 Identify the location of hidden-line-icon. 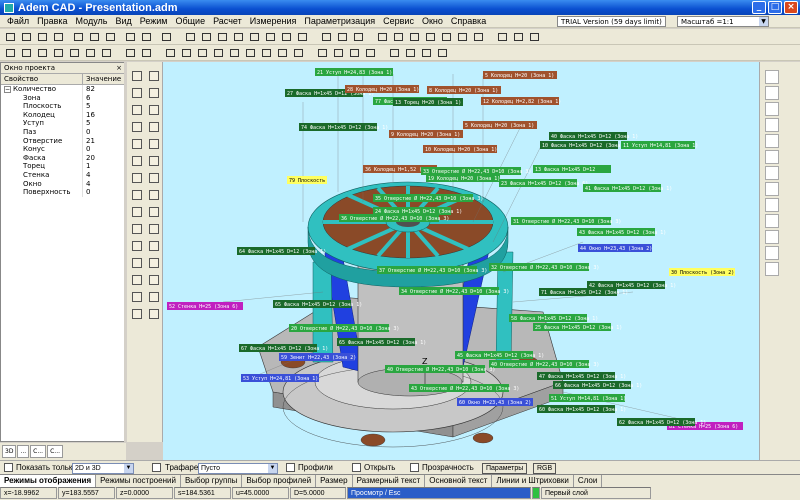
(534, 36).